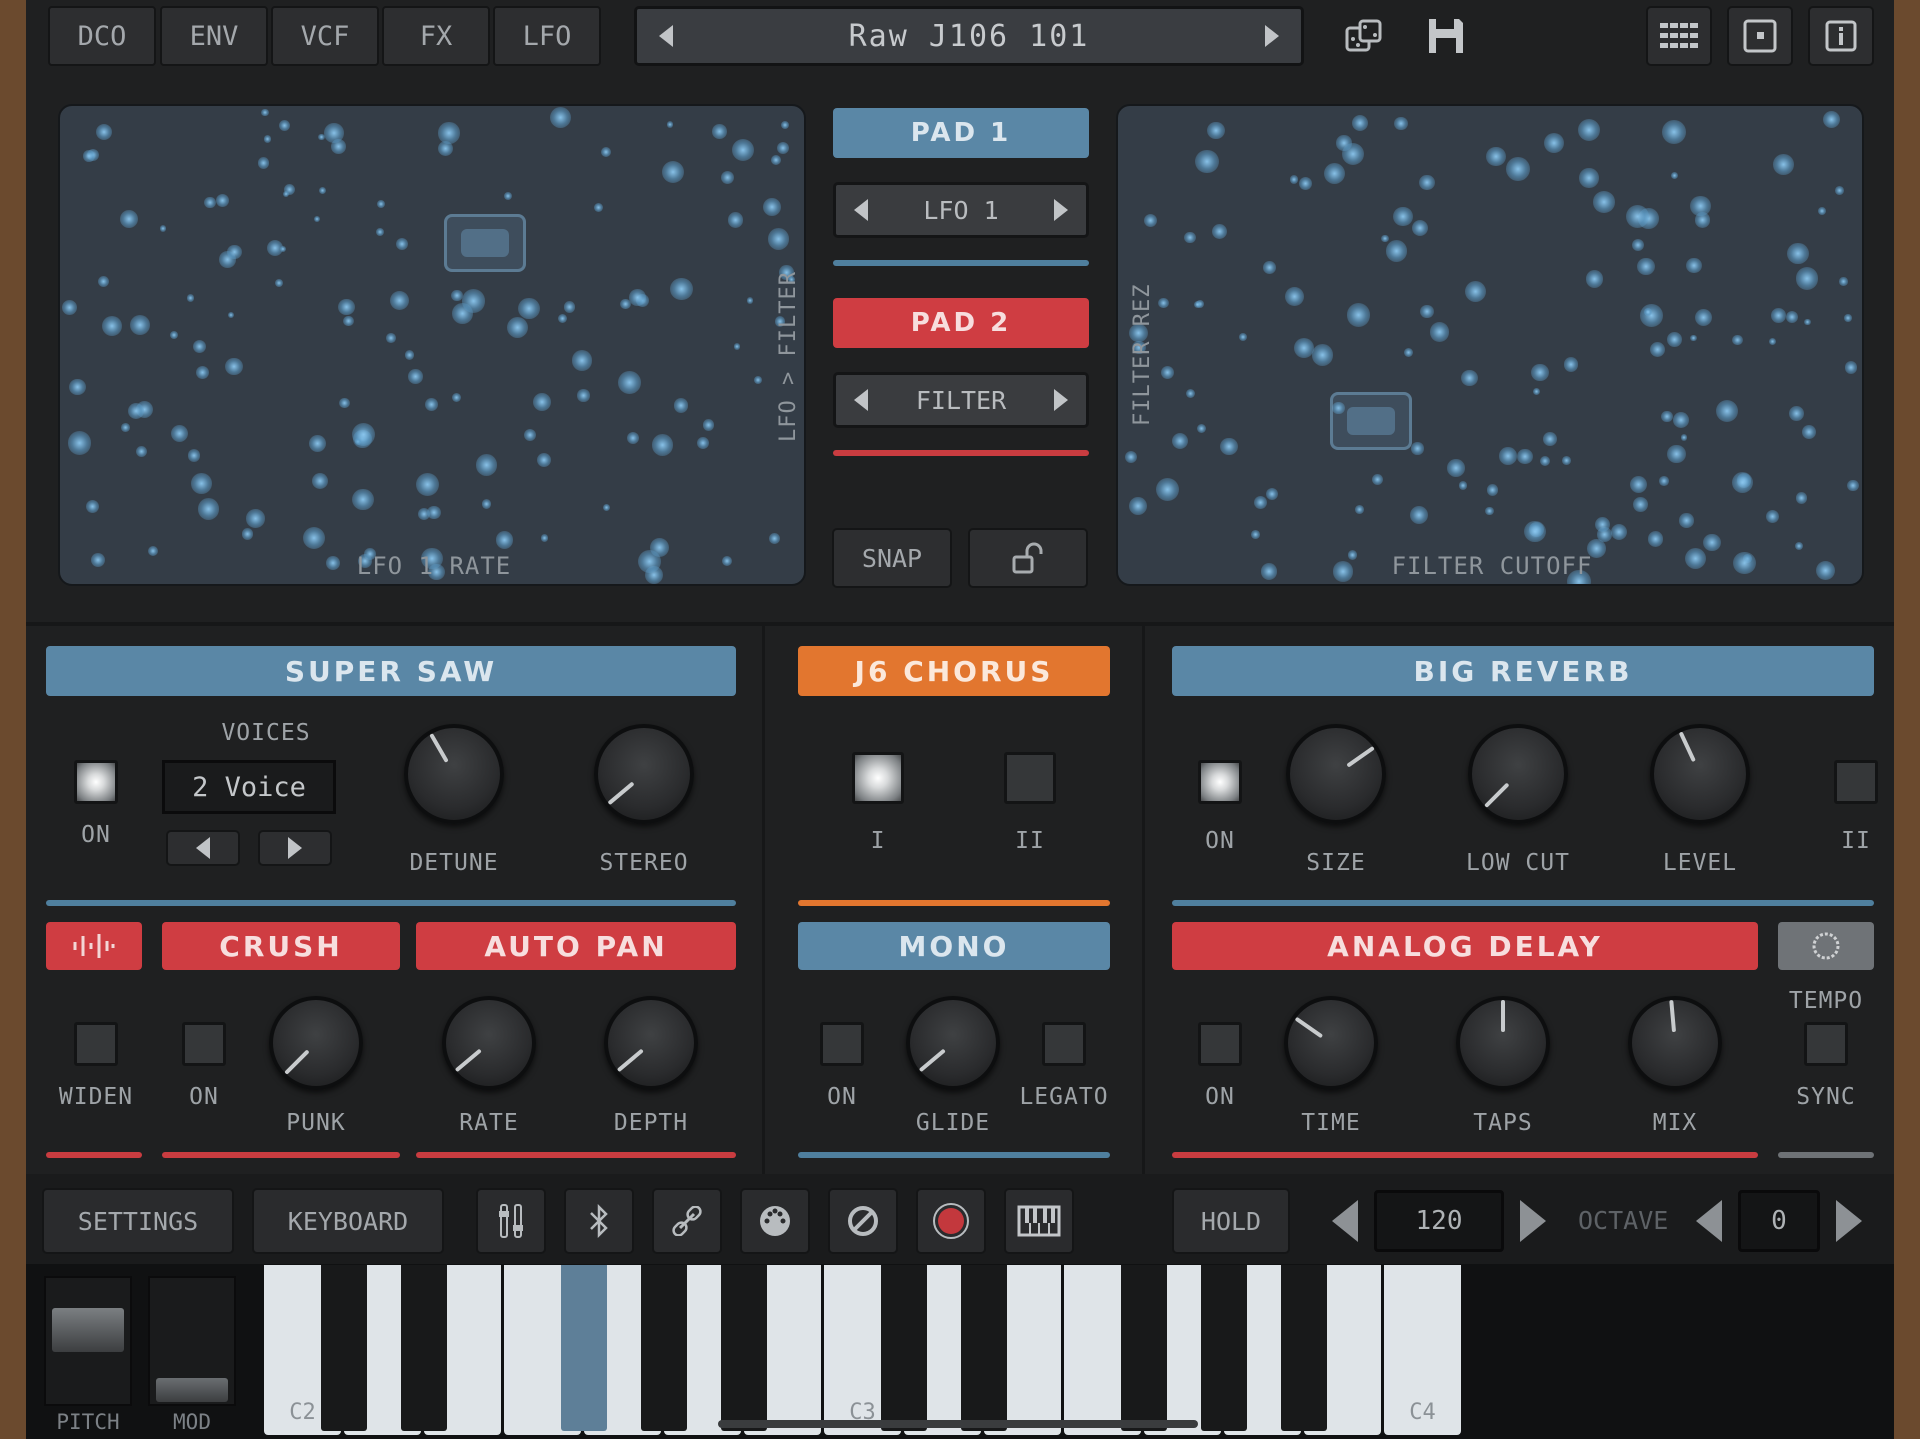 This screenshot has height=1439, width=1920. I want to click on sync-label: SYNC, so click(1826, 1097).